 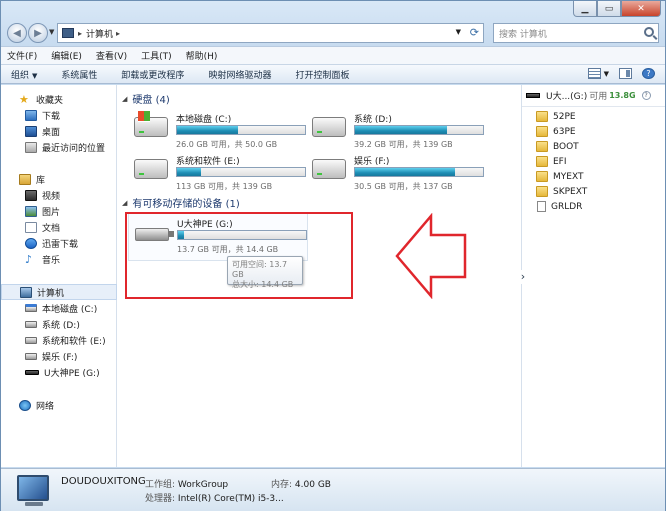 What do you see at coordinates (474, 32) in the screenshot?
I see `refresh-icon: ⟳` at bounding box center [474, 32].